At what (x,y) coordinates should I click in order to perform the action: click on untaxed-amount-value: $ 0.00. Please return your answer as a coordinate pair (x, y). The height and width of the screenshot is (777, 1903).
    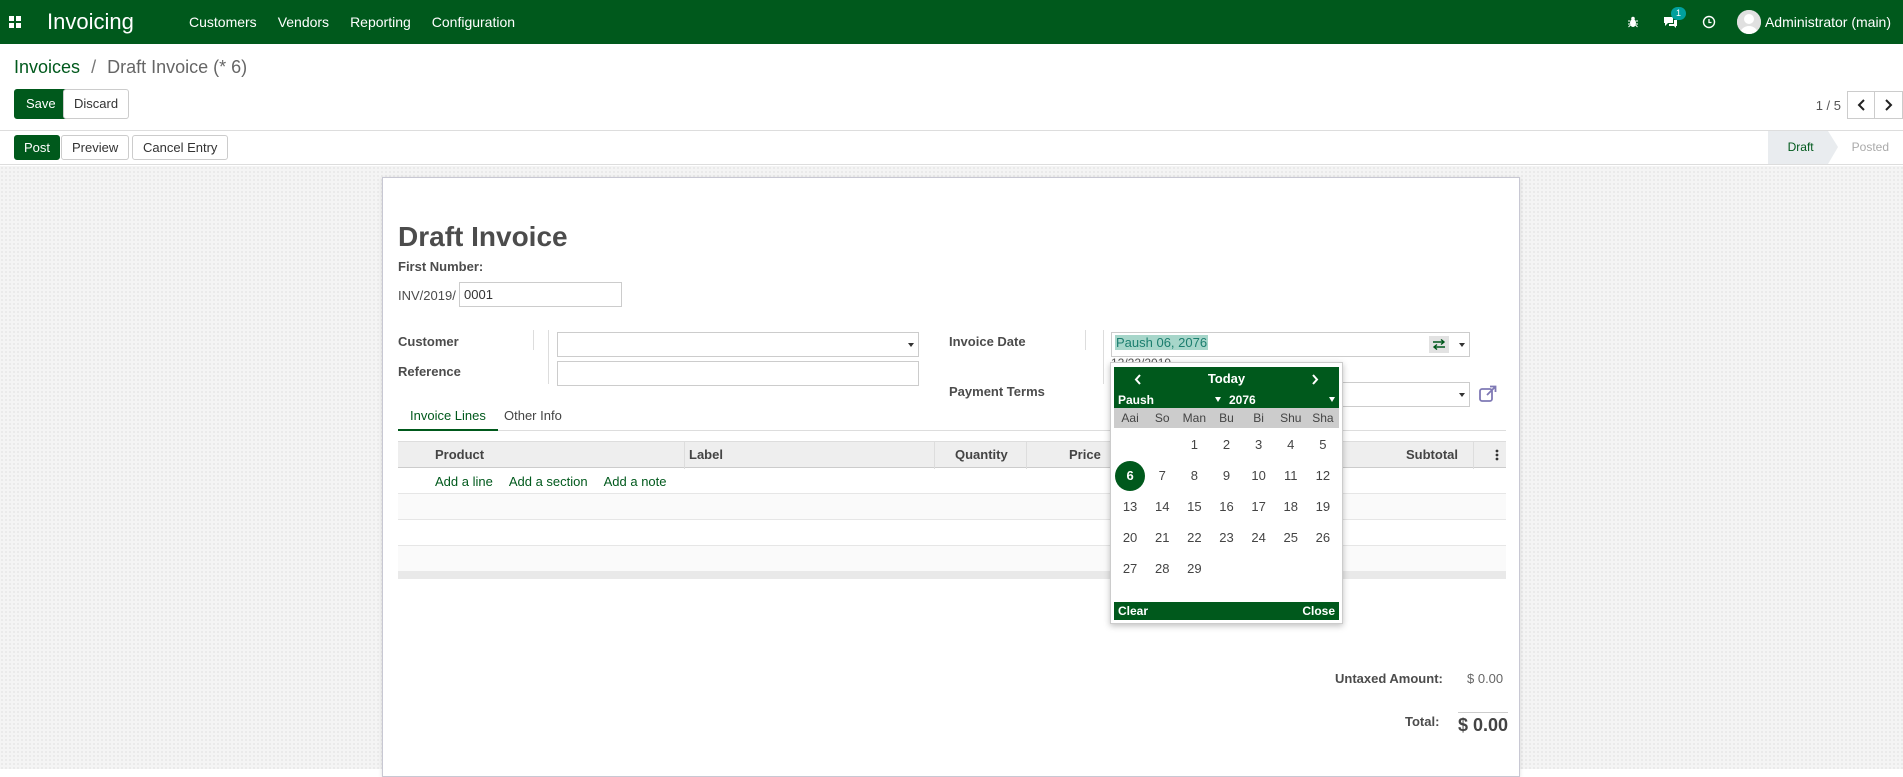
    Looking at the image, I should click on (1485, 678).